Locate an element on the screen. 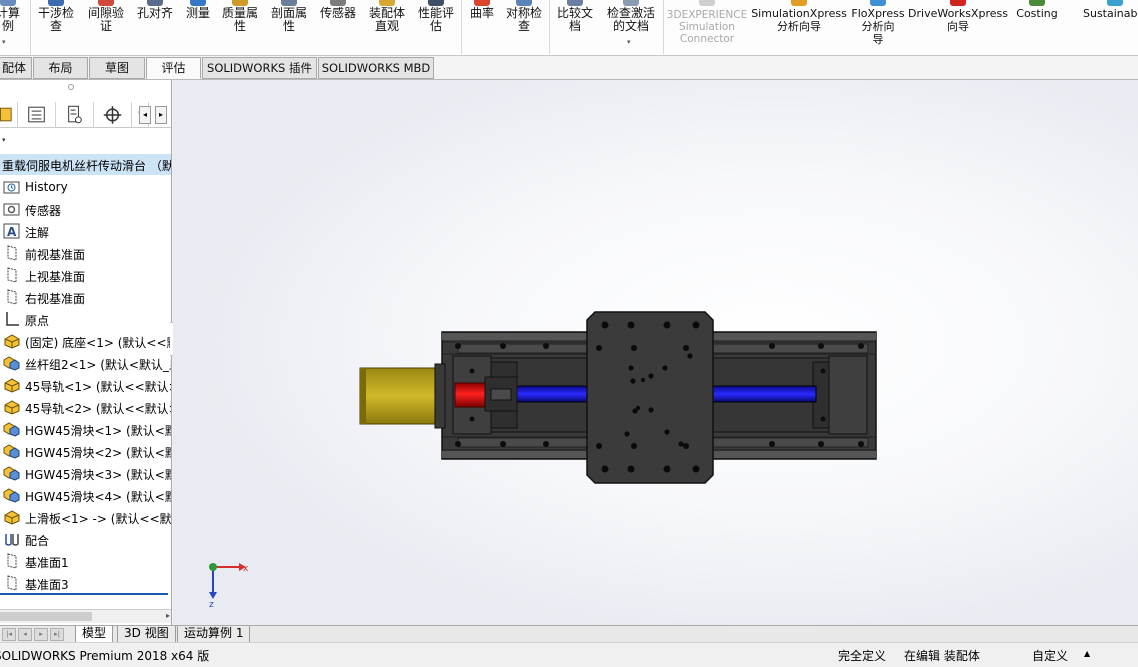  driveworksxpress-button: DriveWorksXpress 向导 is located at coordinates (958, 28).